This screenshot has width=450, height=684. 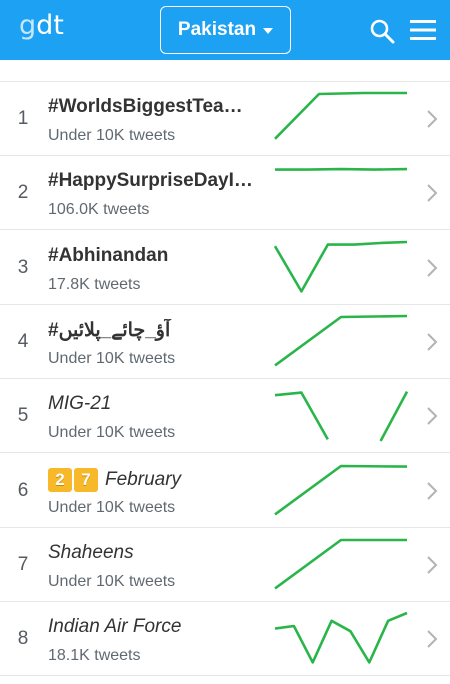 I want to click on trend-name: 2 7 February, so click(x=153, y=479).